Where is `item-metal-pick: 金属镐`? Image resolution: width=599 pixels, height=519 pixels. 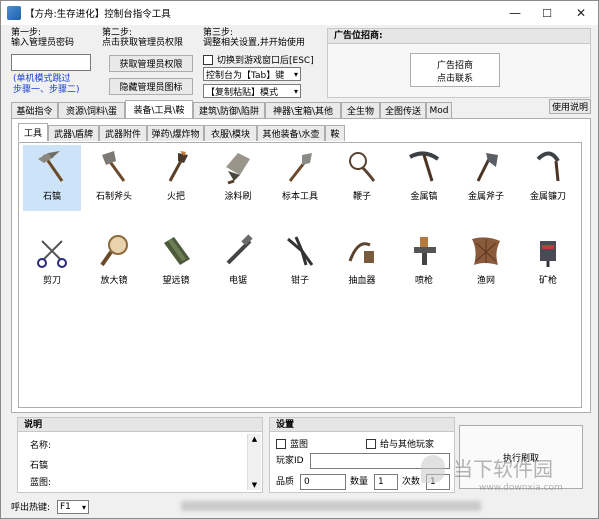 item-metal-pick: 金属镐 is located at coordinates (424, 178).